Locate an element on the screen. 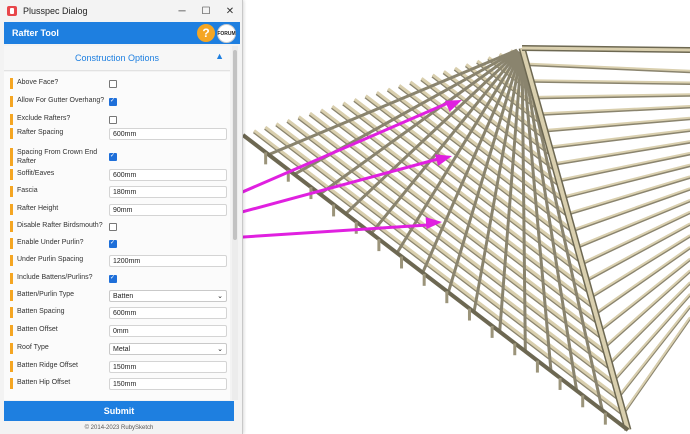 The width and height of the screenshot is (690, 434). app-icon is located at coordinates (12, 11).